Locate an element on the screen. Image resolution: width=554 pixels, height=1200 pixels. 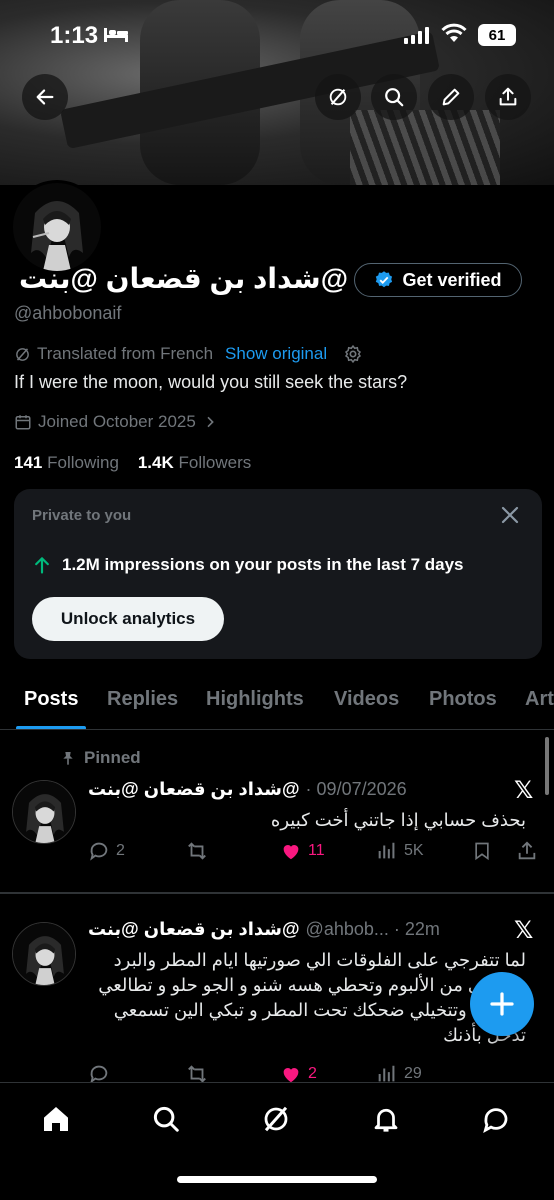
home-icon is located at coordinates (56, 1119).